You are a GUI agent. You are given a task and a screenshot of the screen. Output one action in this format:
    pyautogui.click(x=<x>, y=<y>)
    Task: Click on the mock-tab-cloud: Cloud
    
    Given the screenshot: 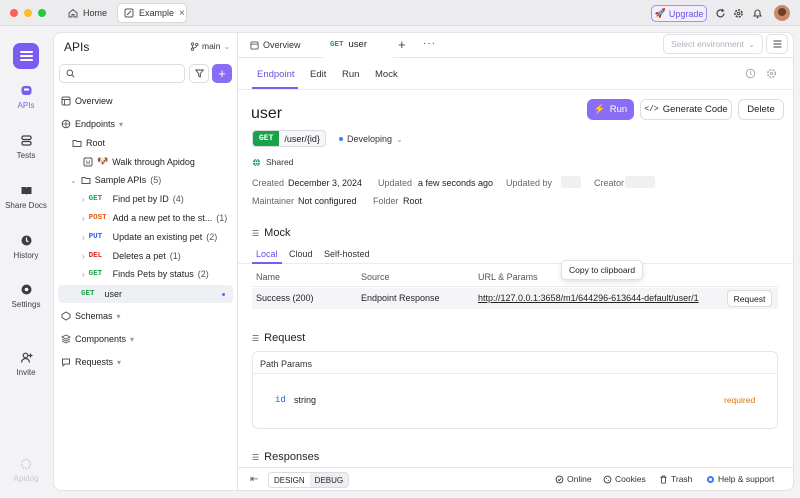 What is the action you would take?
    pyautogui.click(x=301, y=254)
    